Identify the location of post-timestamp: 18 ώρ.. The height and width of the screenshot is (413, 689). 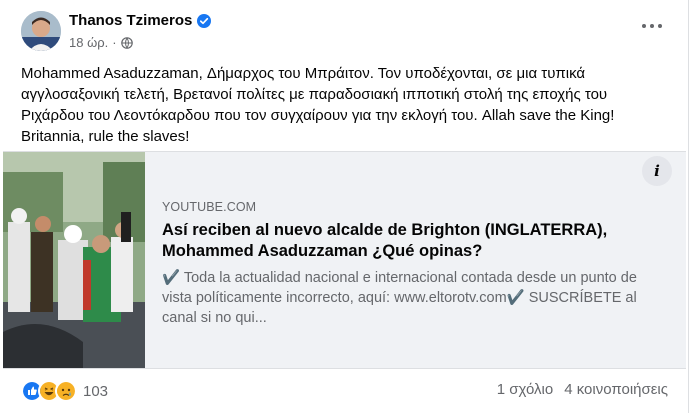
(88, 42).